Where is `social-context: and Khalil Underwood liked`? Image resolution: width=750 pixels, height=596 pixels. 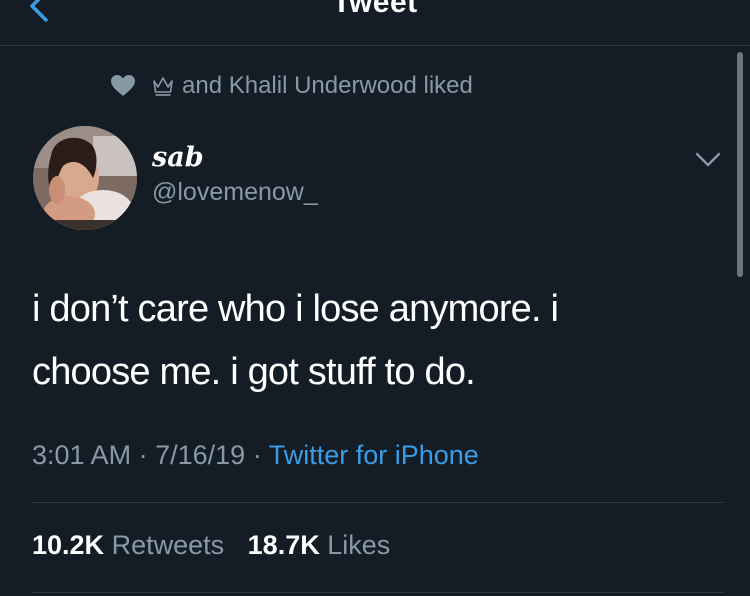 social-context: and Khalil Underwood liked is located at coordinates (291, 86).